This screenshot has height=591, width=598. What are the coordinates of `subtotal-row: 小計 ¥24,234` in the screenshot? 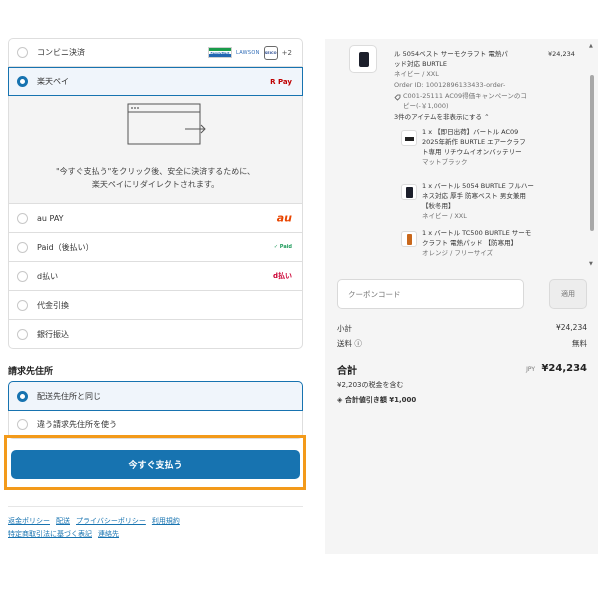 It's located at (462, 328).